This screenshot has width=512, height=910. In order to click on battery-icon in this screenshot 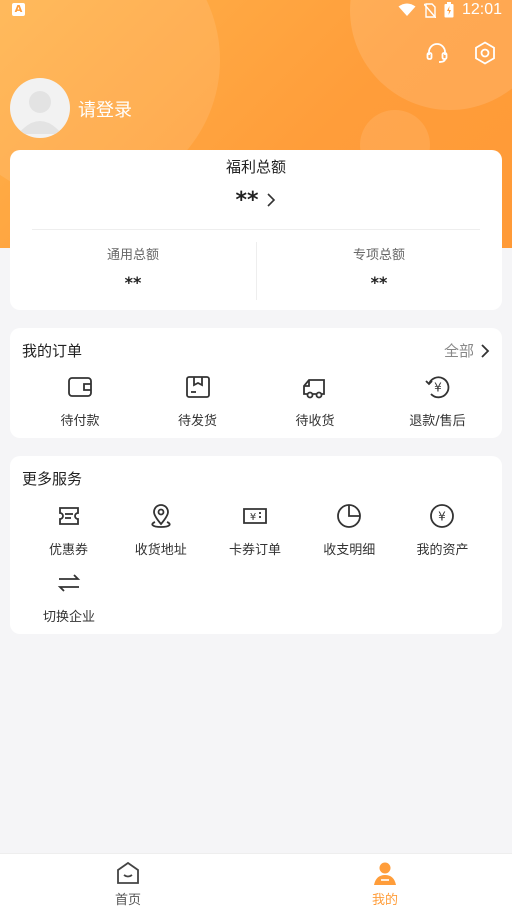, I will do `click(449, 10)`.